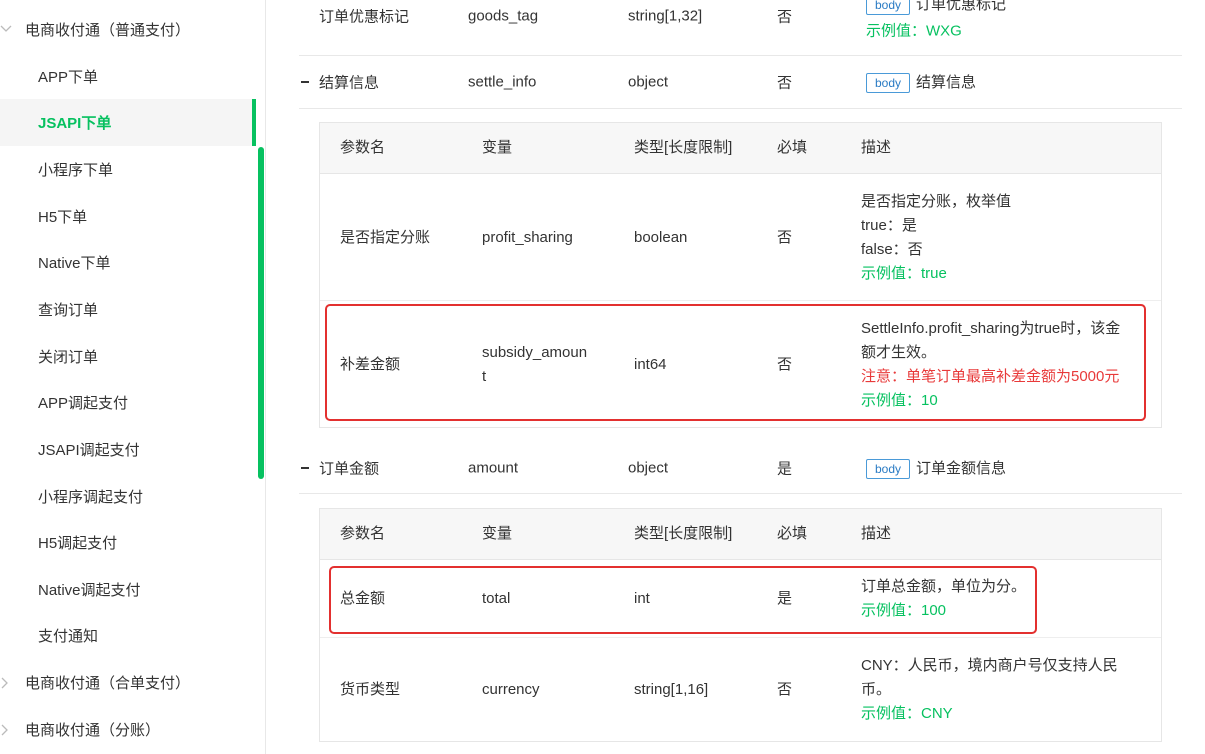  What do you see at coordinates (93, 730) in the screenshot?
I see `sidebar-group-label: 电商收付通（分账）` at bounding box center [93, 730].